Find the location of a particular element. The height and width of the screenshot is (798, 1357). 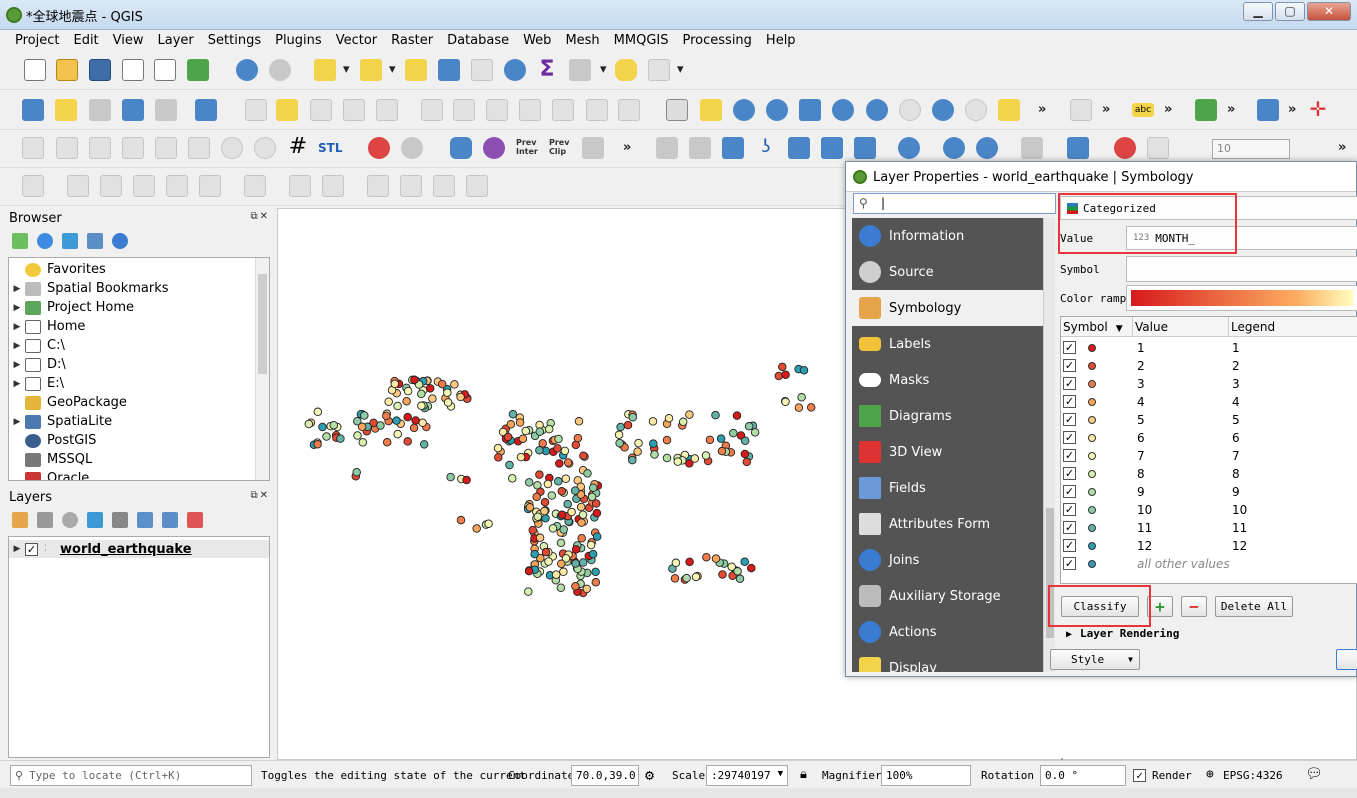

reverse-line-icon is located at coordinates (444, 186).